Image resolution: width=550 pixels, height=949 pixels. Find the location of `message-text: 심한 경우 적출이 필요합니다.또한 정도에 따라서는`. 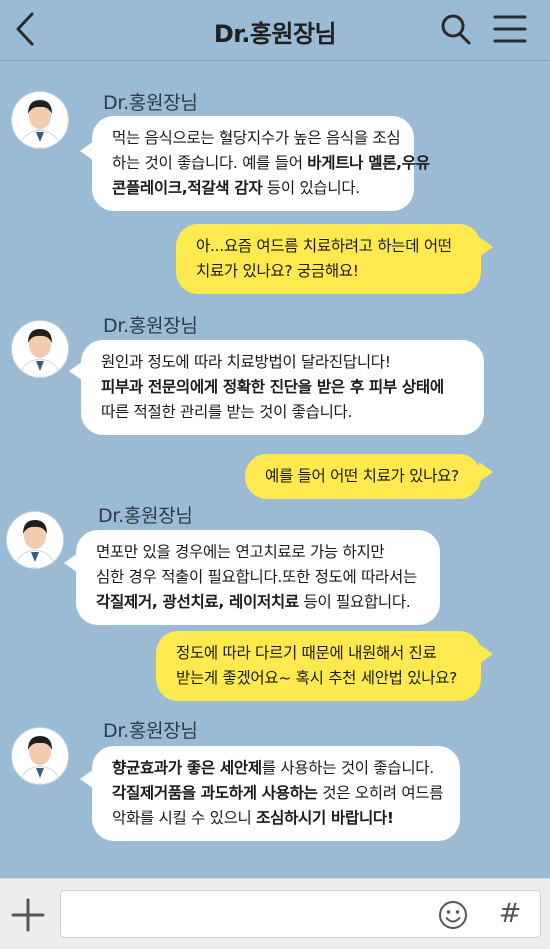

message-text: 심한 경우 적출이 필요합니다.또한 정도에 따라서는 is located at coordinates (256, 577).